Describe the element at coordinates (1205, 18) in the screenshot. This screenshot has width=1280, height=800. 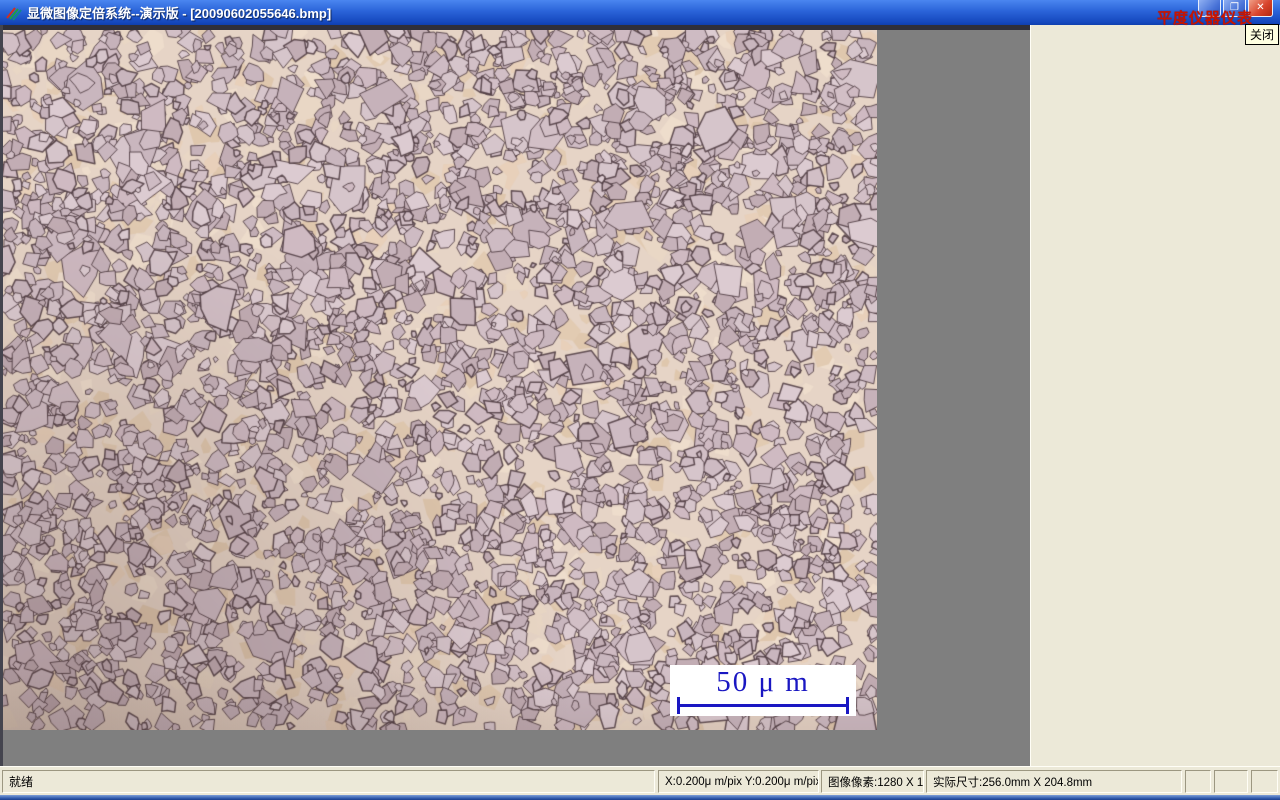
I see `vendor-watermark: 平度仪器仪表` at that location.